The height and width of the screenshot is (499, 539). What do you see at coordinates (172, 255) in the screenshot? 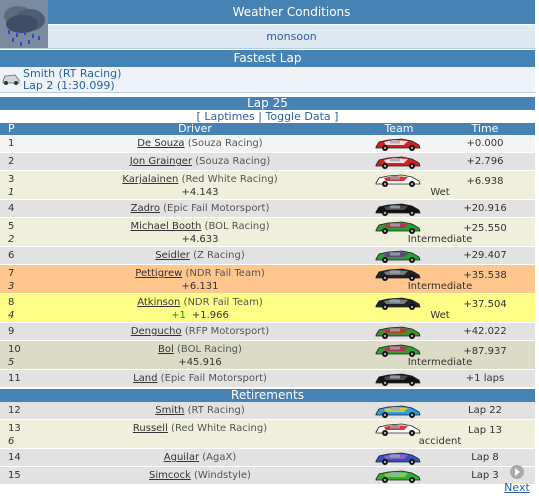
I see `driver-link: Seidler` at bounding box center [172, 255].